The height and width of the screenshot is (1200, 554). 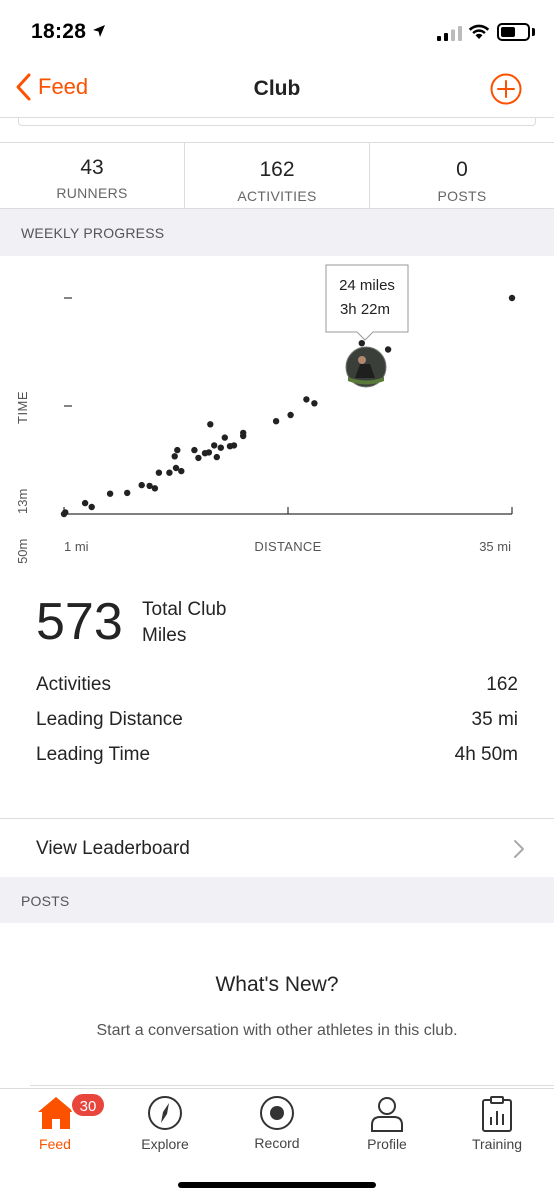 What do you see at coordinates (109, 719) in the screenshot?
I see `summary-key: Leading Distance` at bounding box center [109, 719].